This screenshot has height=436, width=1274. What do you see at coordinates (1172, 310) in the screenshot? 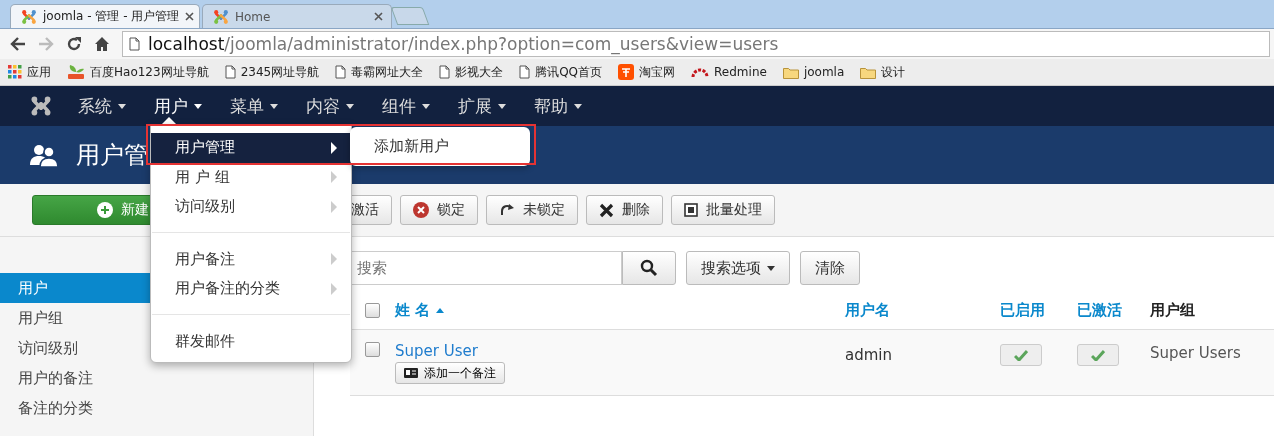
I see `column-header: 用户组` at bounding box center [1172, 310].